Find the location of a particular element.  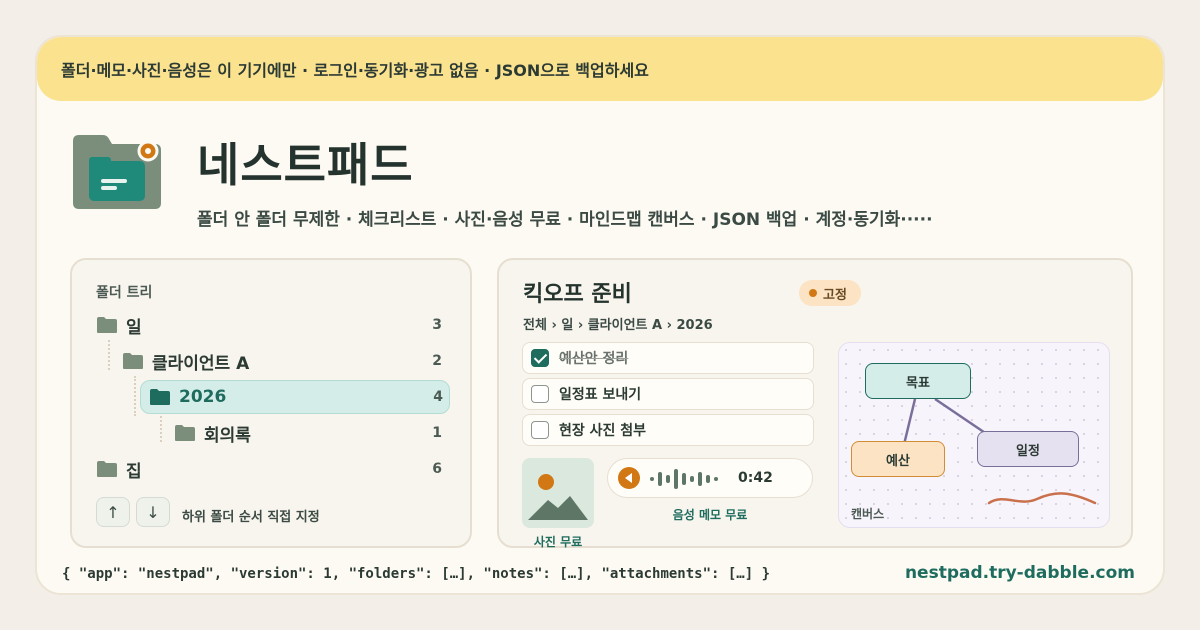

move-down-button: ↓ is located at coordinates (153, 512).